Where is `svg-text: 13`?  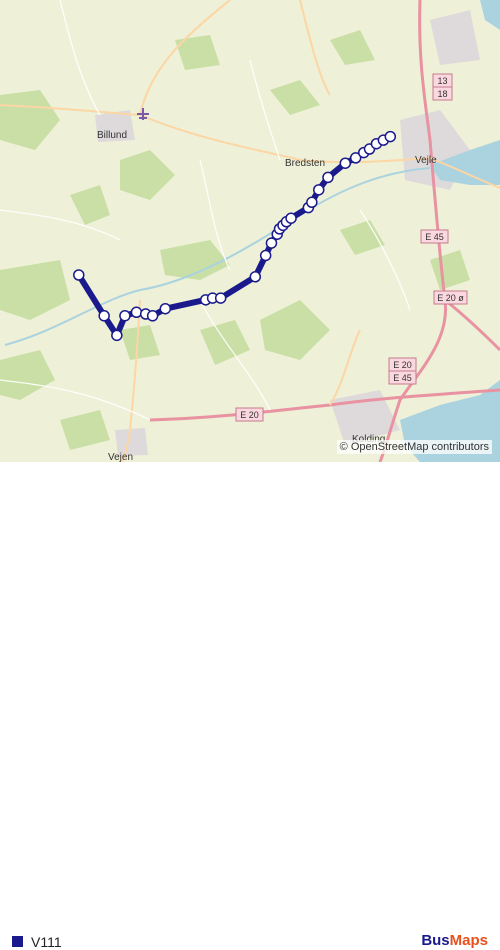
svg-text: 13 is located at coordinates (442, 81).